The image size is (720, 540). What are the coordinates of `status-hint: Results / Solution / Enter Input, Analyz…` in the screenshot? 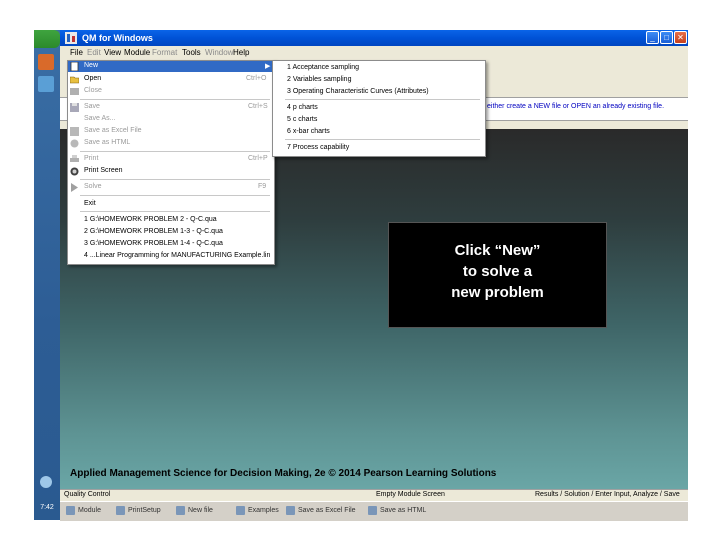 It's located at (607, 494).